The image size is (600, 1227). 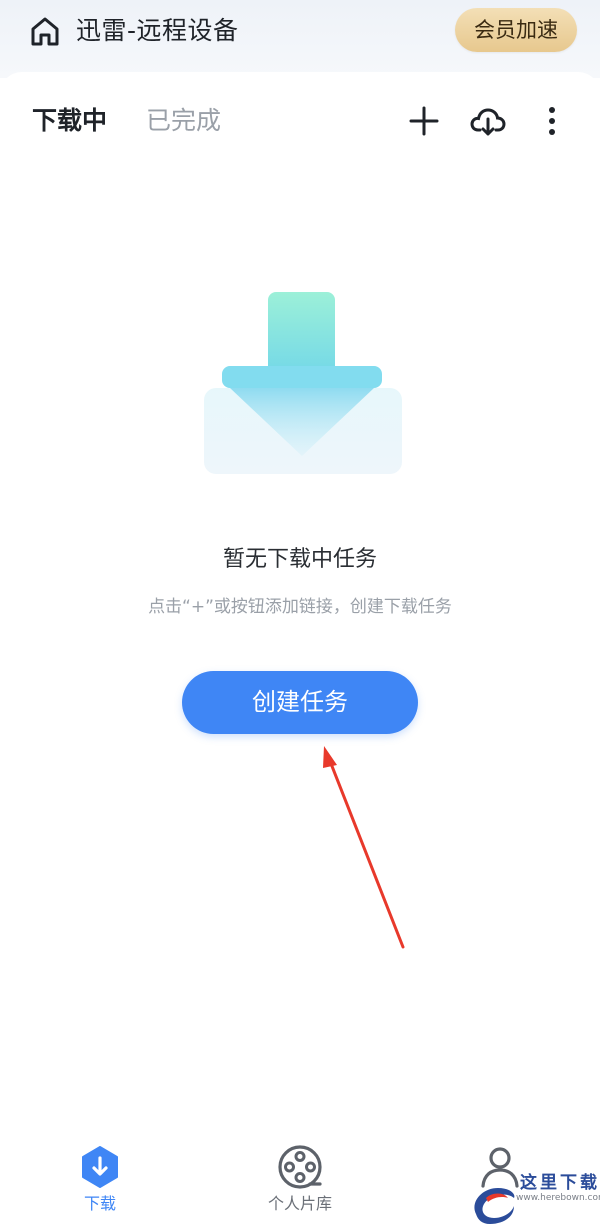 I want to click on create-task-button: 创建任务, so click(x=300, y=702).